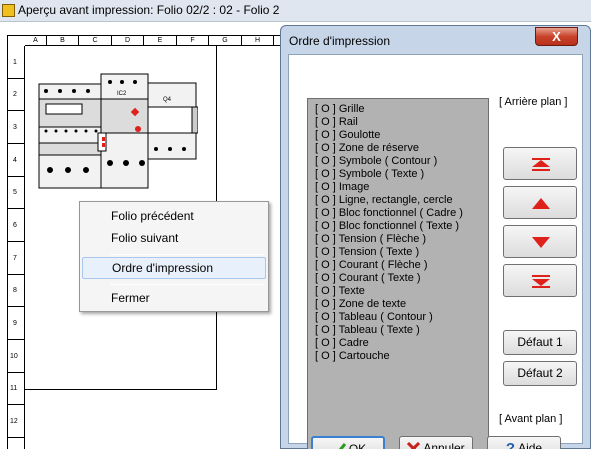  What do you see at coordinates (510, 444) in the screenshot?
I see `help-icon: ?` at bounding box center [510, 444].